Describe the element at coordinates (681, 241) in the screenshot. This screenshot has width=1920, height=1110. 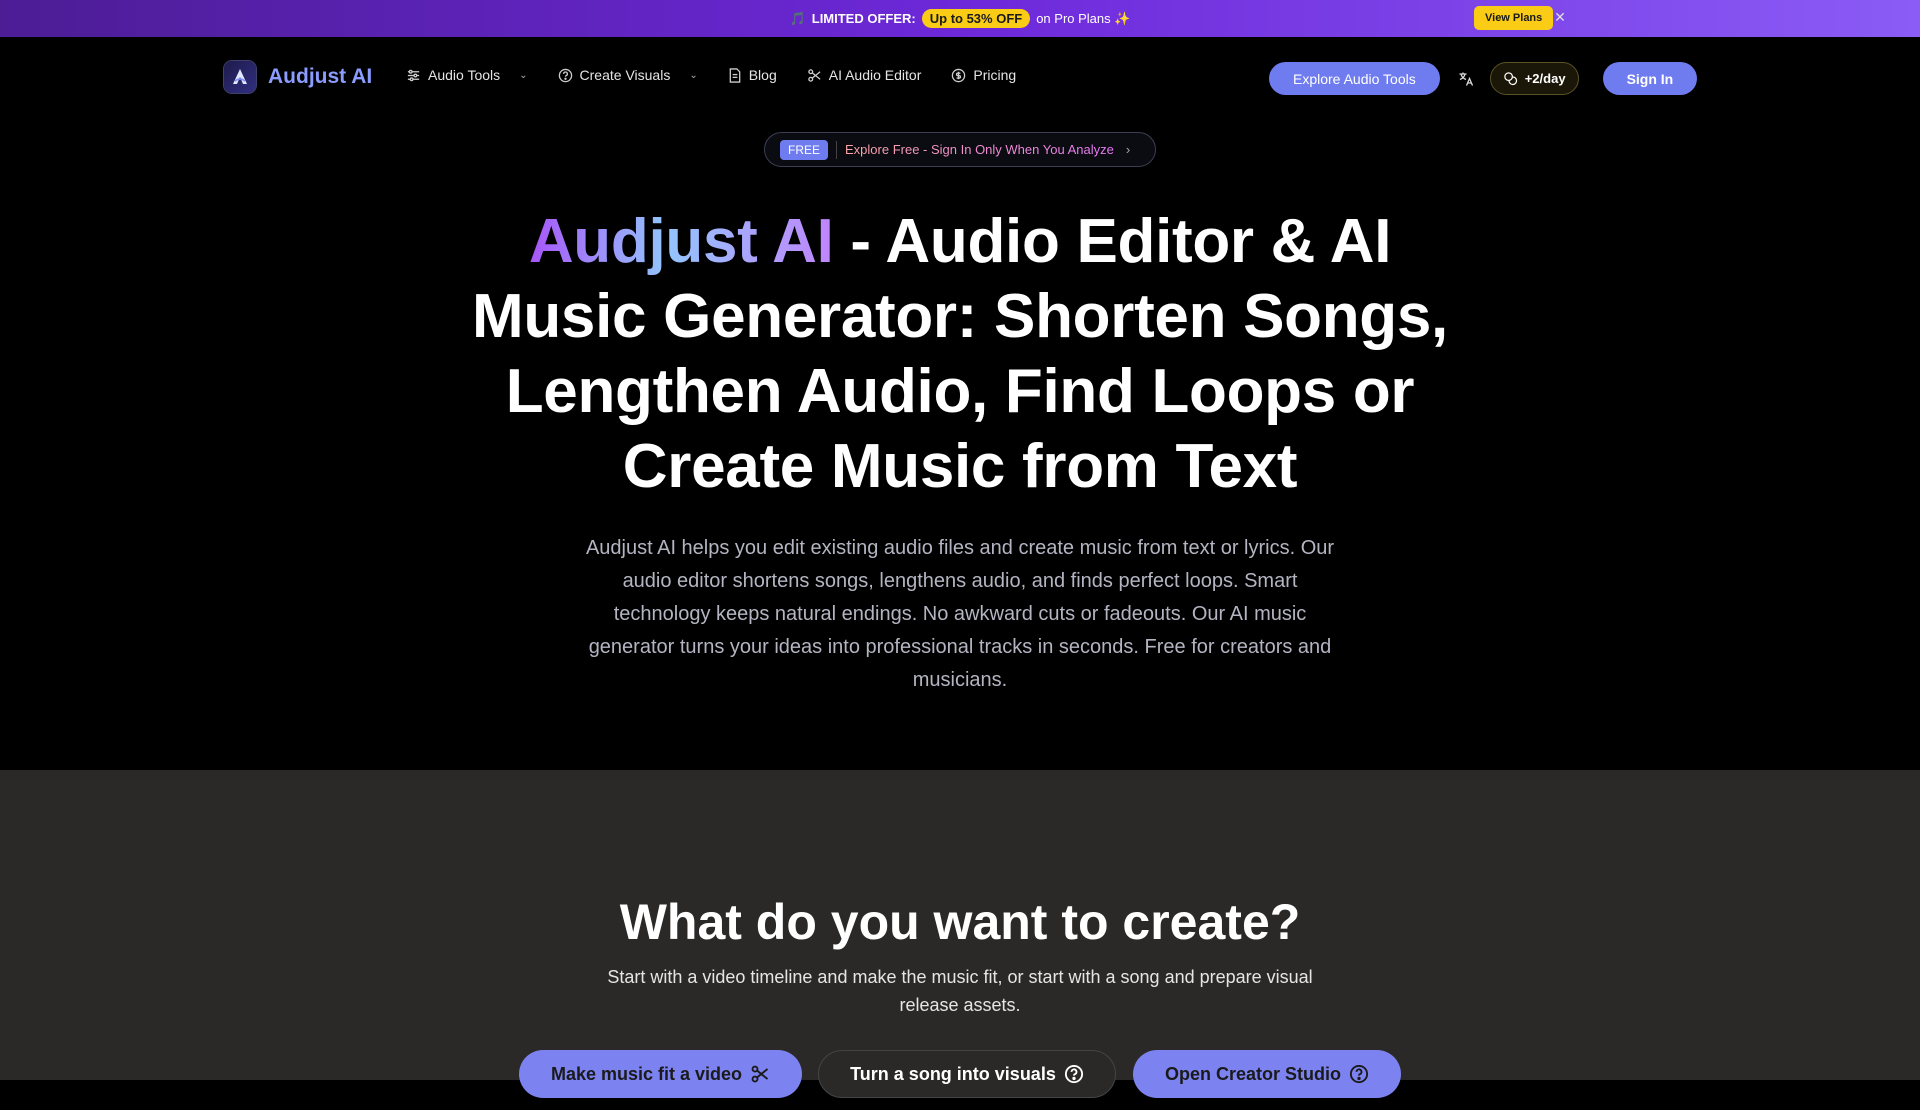
I see `hero-brand: Audjust AI` at that location.